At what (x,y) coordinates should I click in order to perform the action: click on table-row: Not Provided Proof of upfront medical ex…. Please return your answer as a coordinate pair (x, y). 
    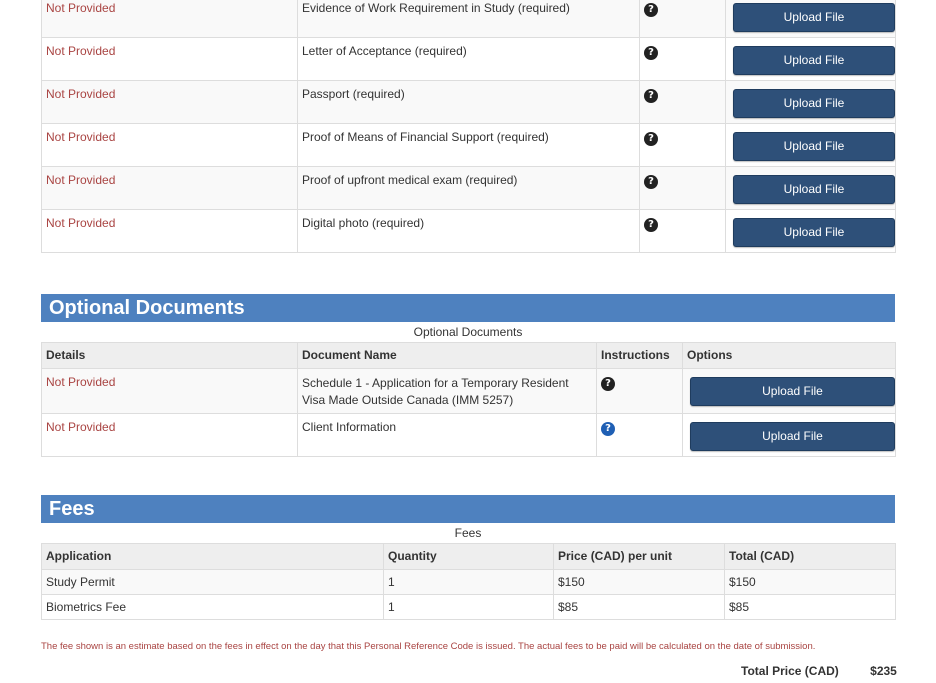
    Looking at the image, I should click on (468, 188).